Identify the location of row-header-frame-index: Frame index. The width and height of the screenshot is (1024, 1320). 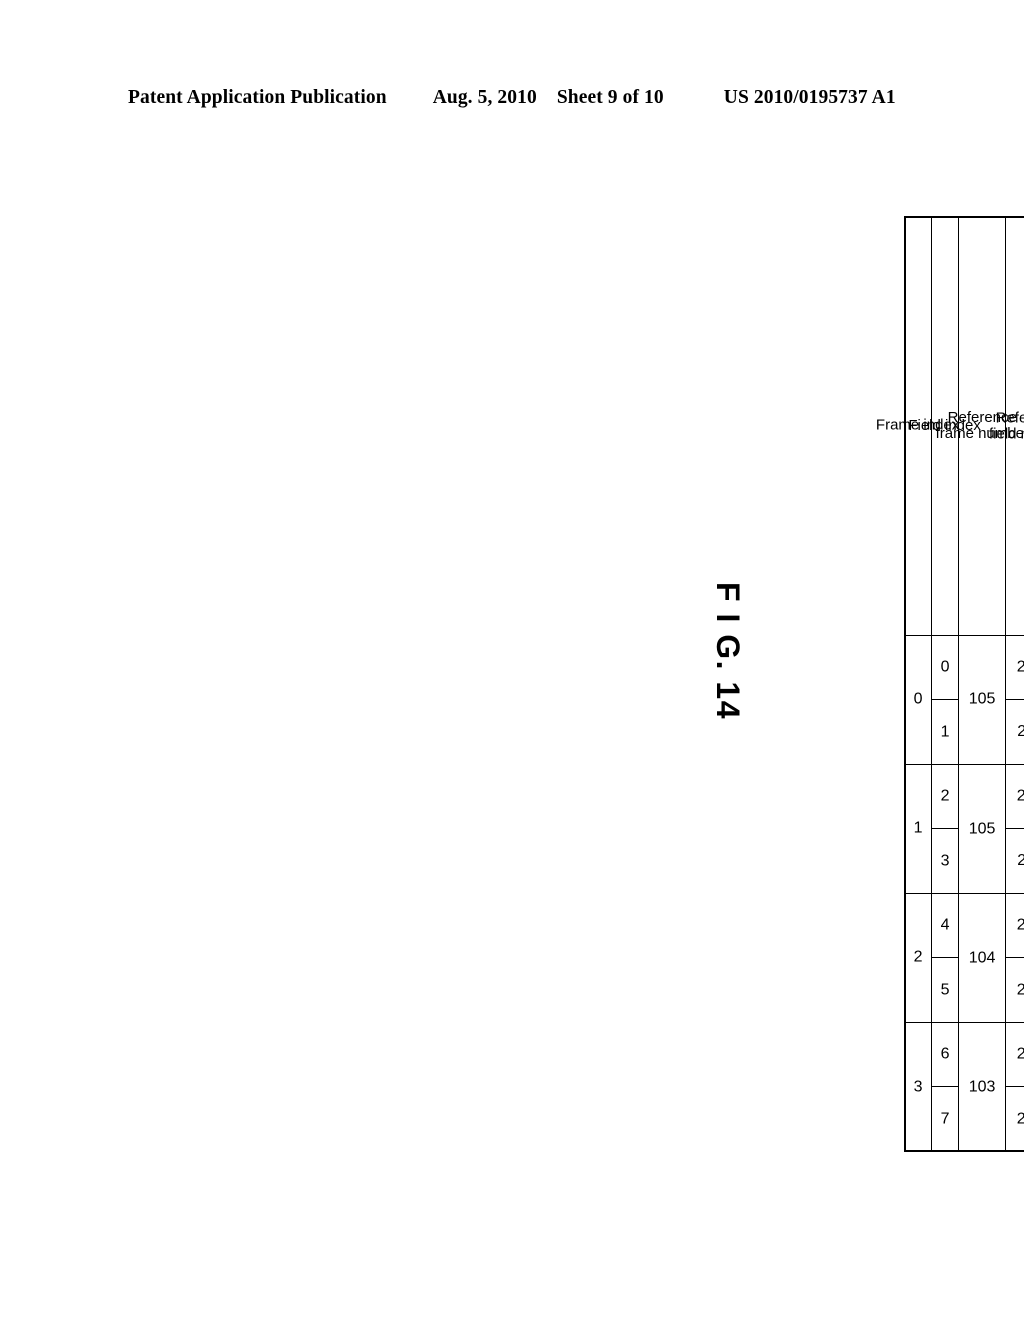
(918, 426).